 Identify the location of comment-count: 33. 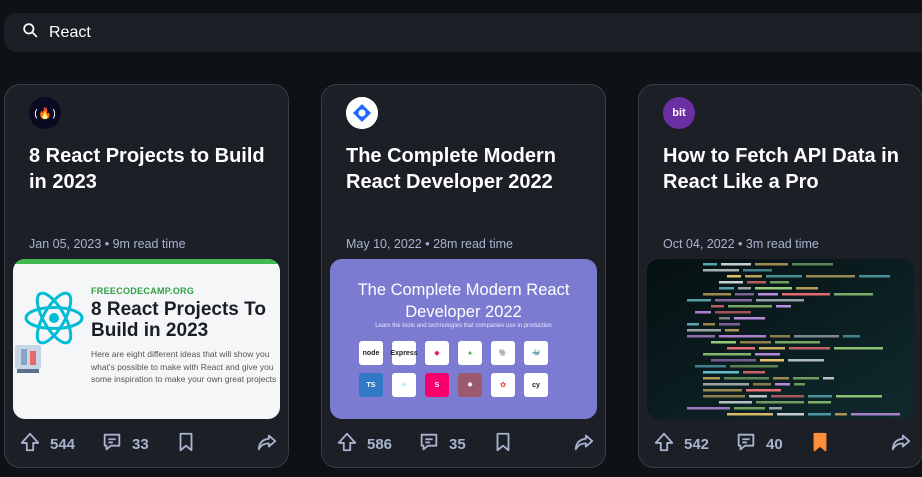
(140, 444).